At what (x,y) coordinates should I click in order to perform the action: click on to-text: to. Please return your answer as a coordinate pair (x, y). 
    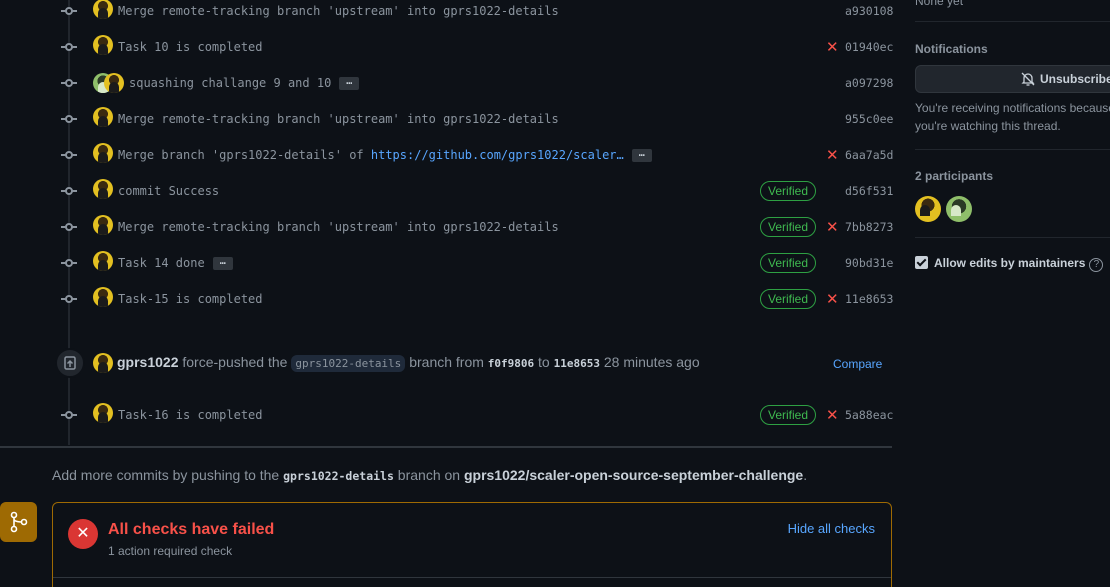
    Looking at the image, I should click on (544, 362).